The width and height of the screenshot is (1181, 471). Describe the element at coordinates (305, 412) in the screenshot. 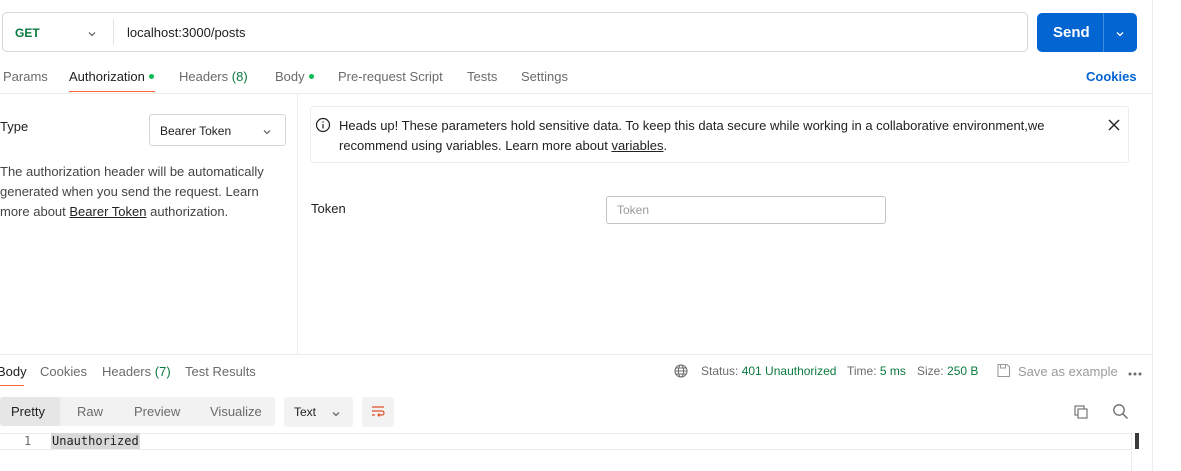

I see `text-format-value: Text` at that location.